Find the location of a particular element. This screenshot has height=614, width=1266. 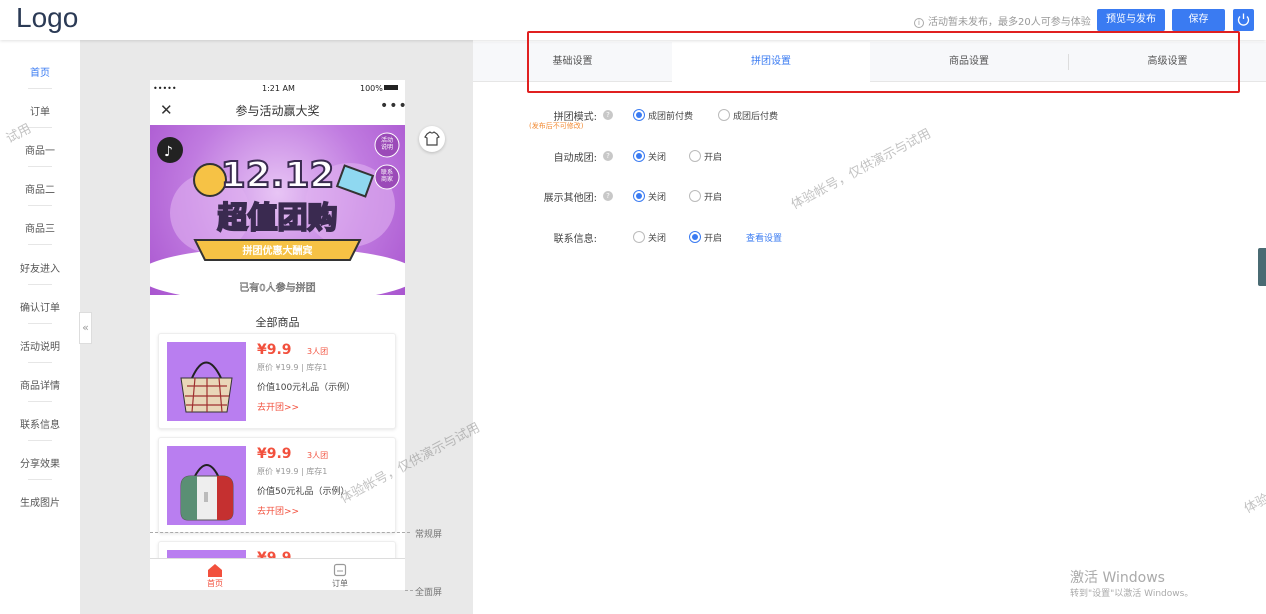

sidebar-item-activity-info: 活动说明 is located at coordinates (40, 345).